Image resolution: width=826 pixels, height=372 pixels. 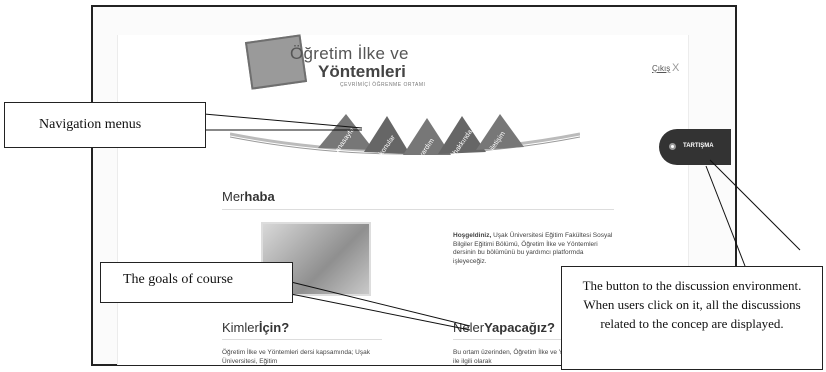 What do you see at coordinates (196, 282) in the screenshot?
I see `callout-goals-of-course: The goals of course` at bounding box center [196, 282].